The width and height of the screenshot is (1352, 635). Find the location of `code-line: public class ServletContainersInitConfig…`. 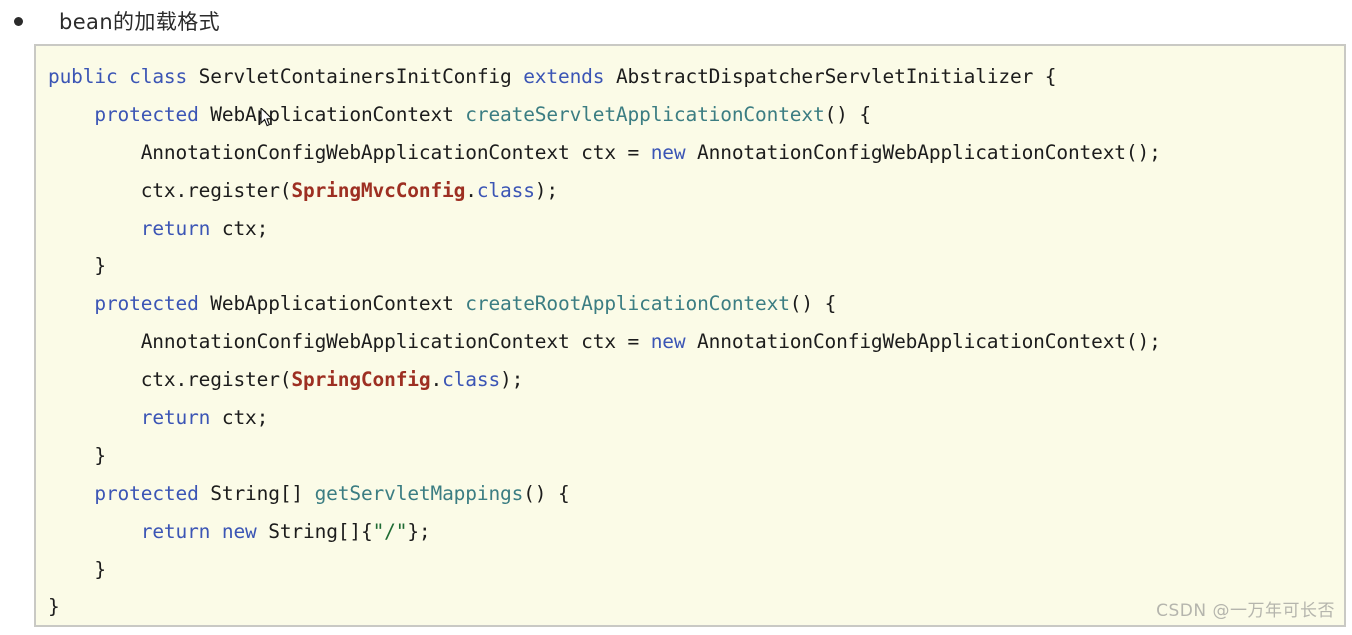

code-line: public class ServletContainersInitConfig… is located at coordinates (690, 77).